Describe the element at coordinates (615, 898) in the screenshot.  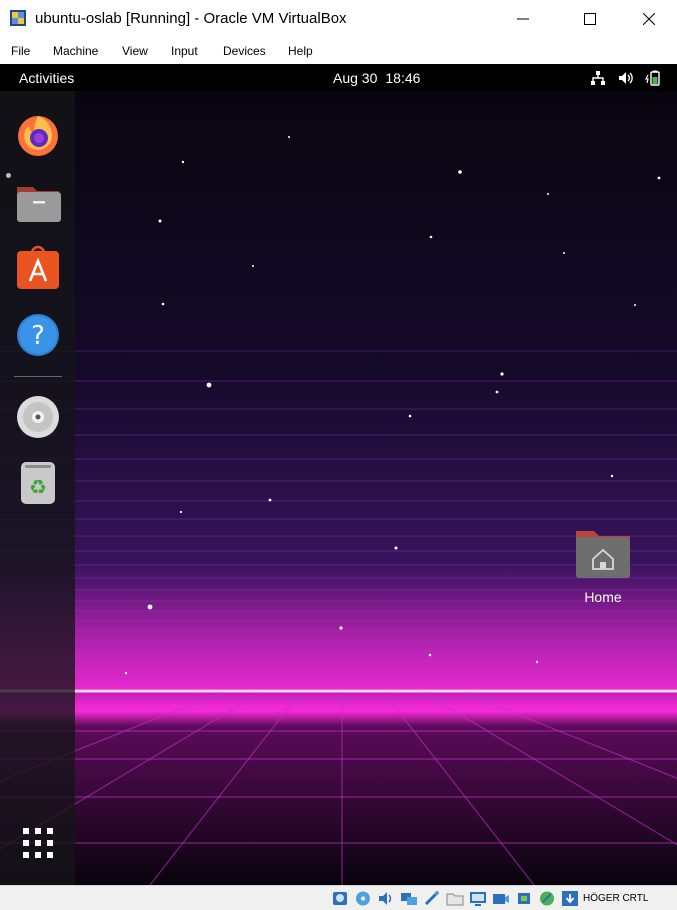
I see `host-key-label: HÖGER CRTL` at that location.